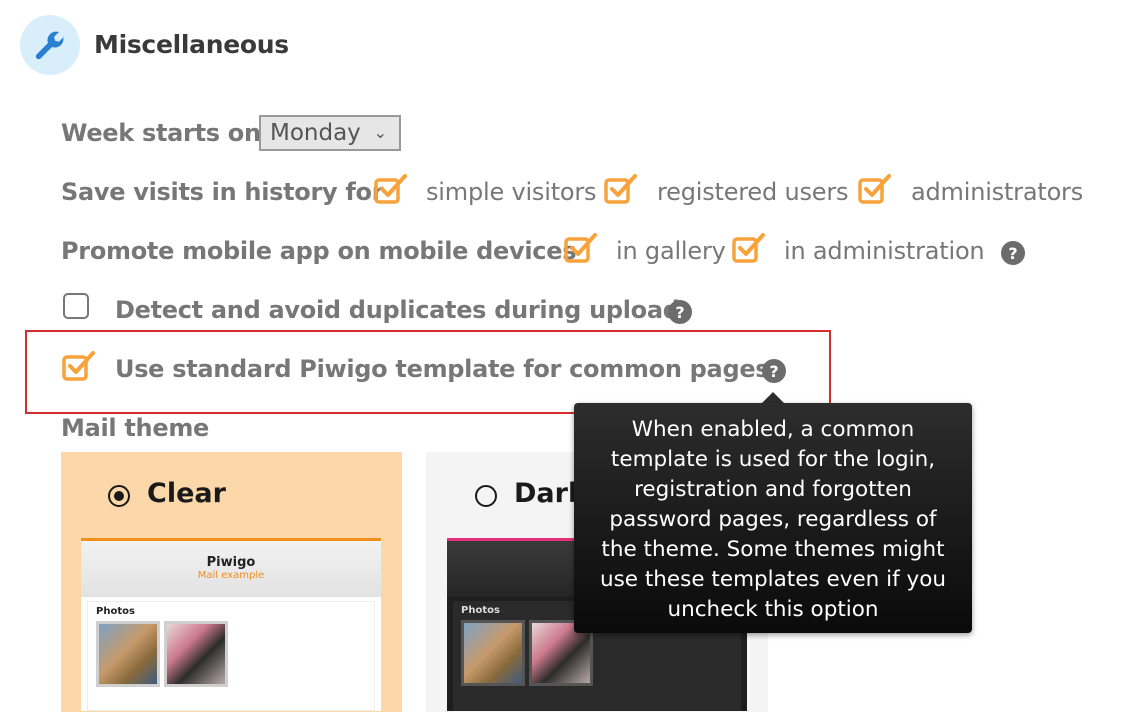 The width and height of the screenshot is (1132, 712). I want to click on section-title: Miscellaneous, so click(191, 44).